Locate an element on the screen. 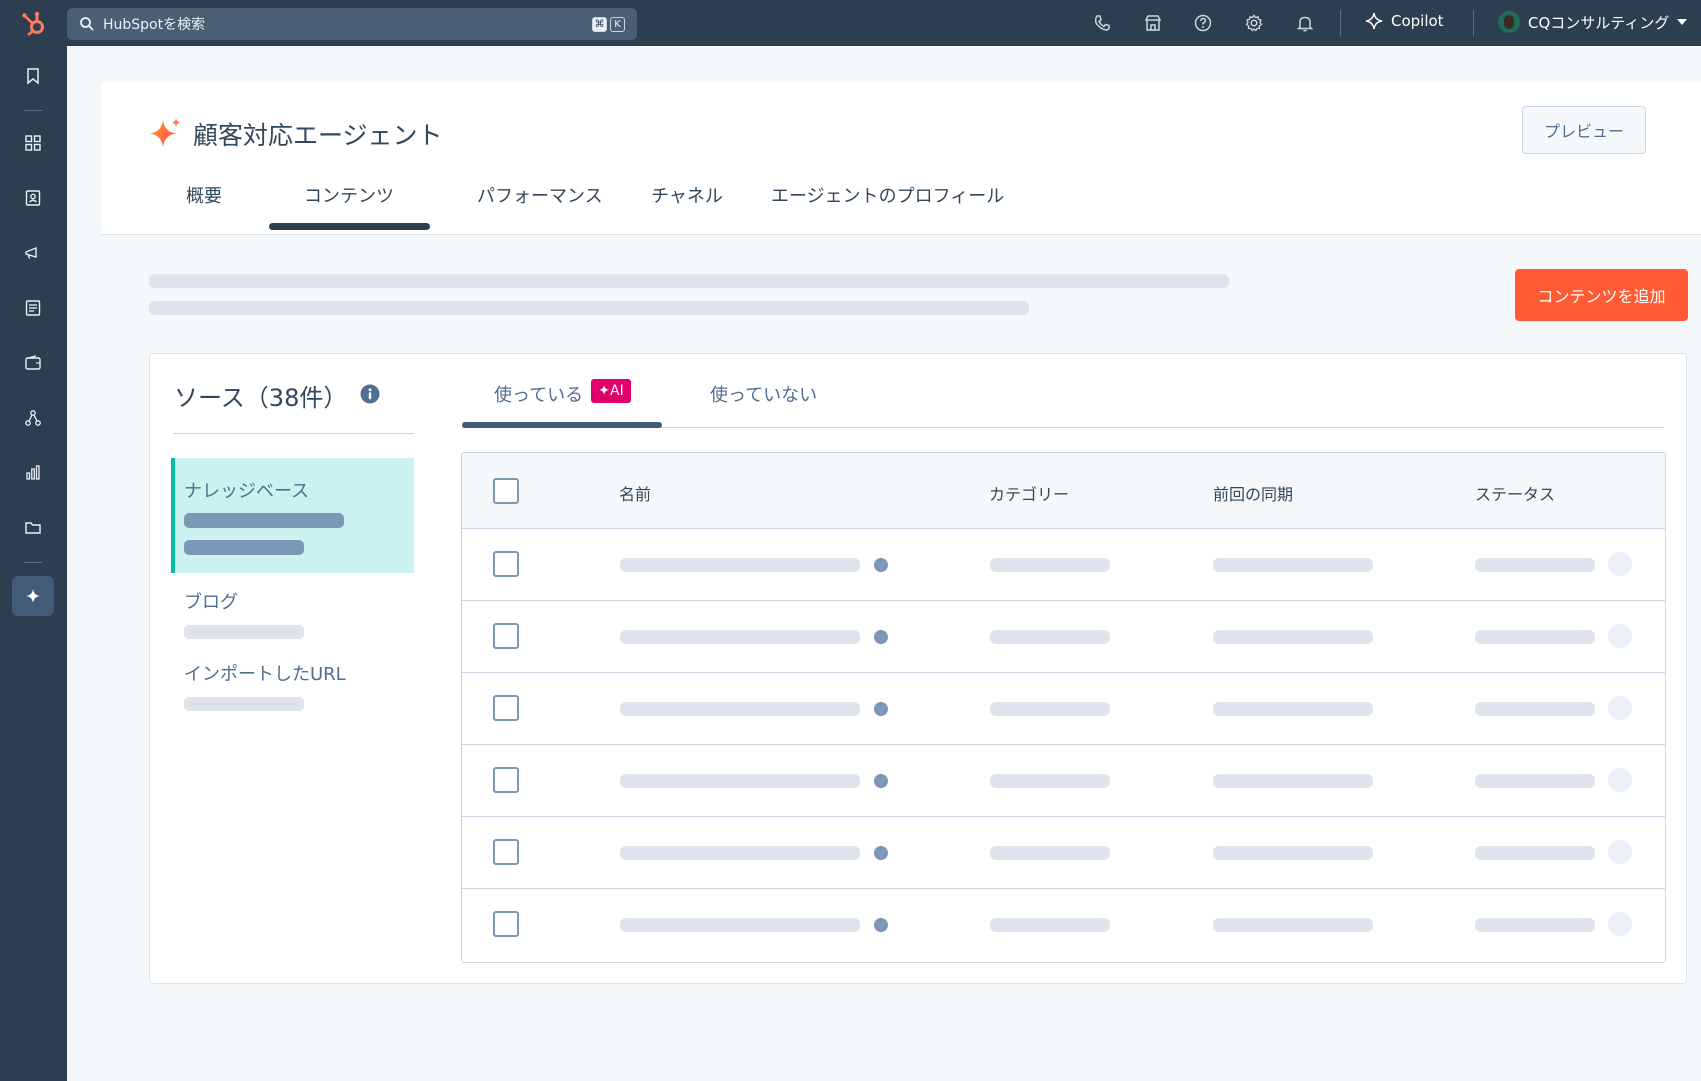 The height and width of the screenshot is (1081, 1701). column-header-category: カテゴリー is located at coordinates (1029, 493).